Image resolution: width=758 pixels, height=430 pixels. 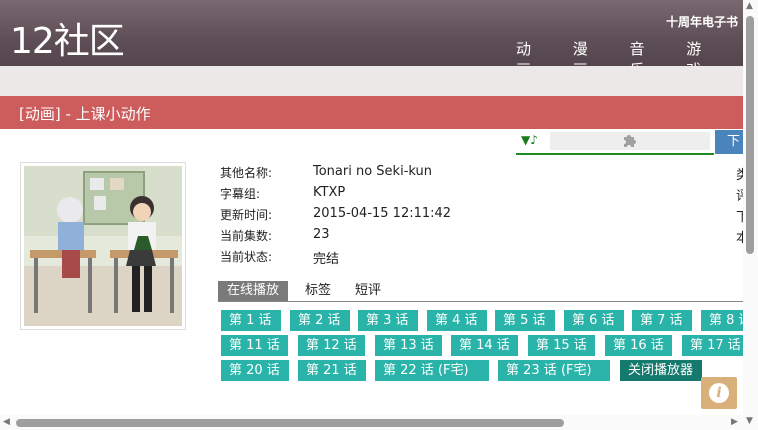 I want to click on vertical-scroll-thumb, so click(x=750, y=135).